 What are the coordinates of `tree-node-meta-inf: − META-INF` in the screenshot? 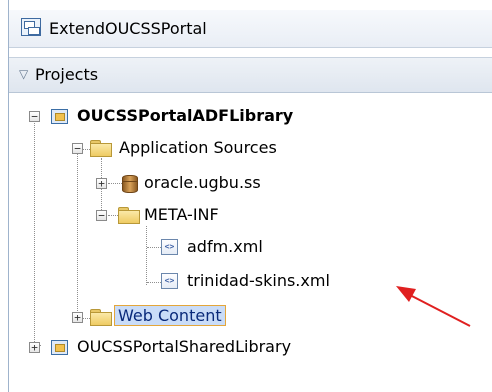 It's located at (216, 216).